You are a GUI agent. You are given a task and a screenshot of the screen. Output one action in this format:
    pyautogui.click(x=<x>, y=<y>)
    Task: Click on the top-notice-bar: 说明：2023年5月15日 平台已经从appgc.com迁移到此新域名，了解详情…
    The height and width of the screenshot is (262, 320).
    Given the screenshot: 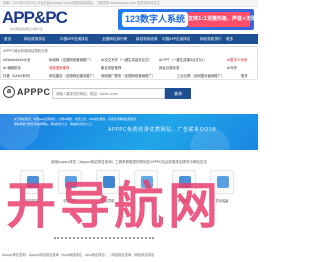 What is the action you would take?
    pyautogui.click(x=129, y=3)
    